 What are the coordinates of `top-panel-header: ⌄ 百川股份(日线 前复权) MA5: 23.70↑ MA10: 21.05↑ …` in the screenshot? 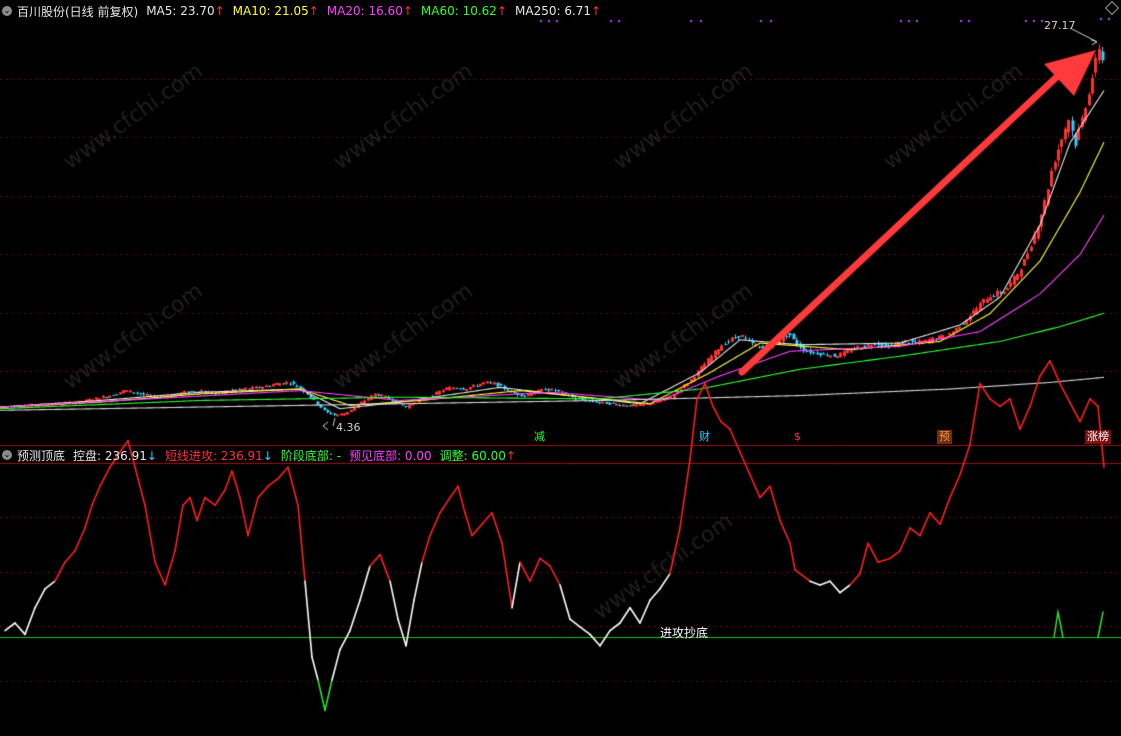 It's located at (305, 11).